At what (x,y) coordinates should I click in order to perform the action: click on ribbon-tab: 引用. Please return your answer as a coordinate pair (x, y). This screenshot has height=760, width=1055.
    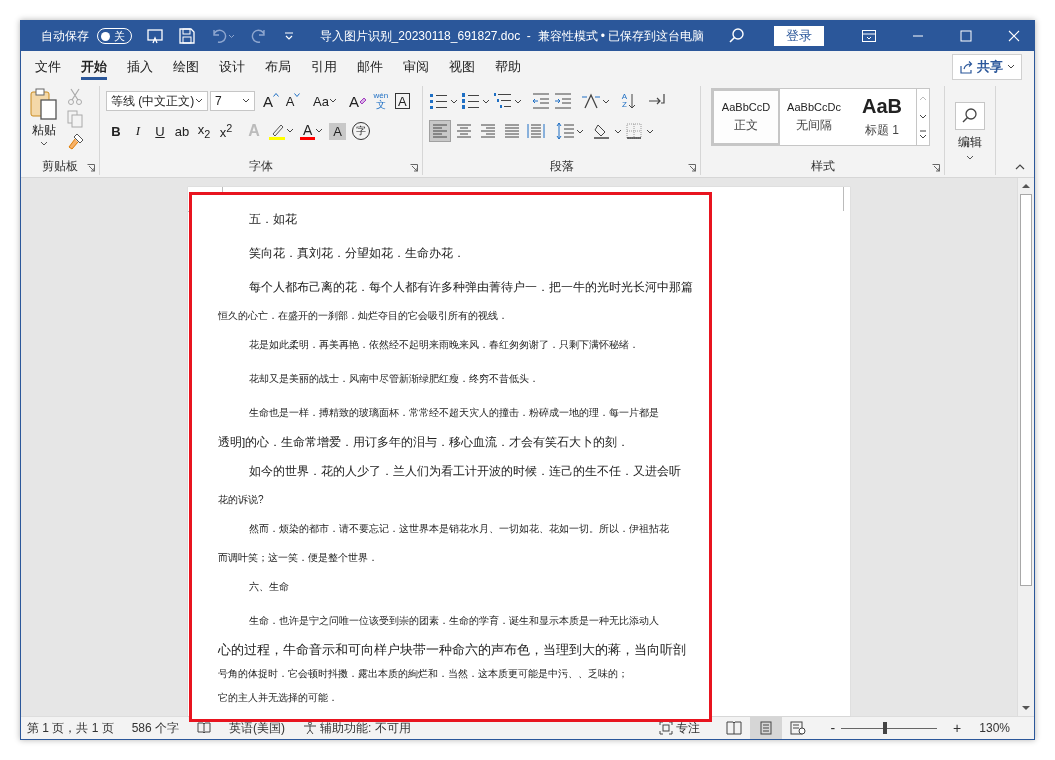
    Looking at the image, I should click on (324, 66).